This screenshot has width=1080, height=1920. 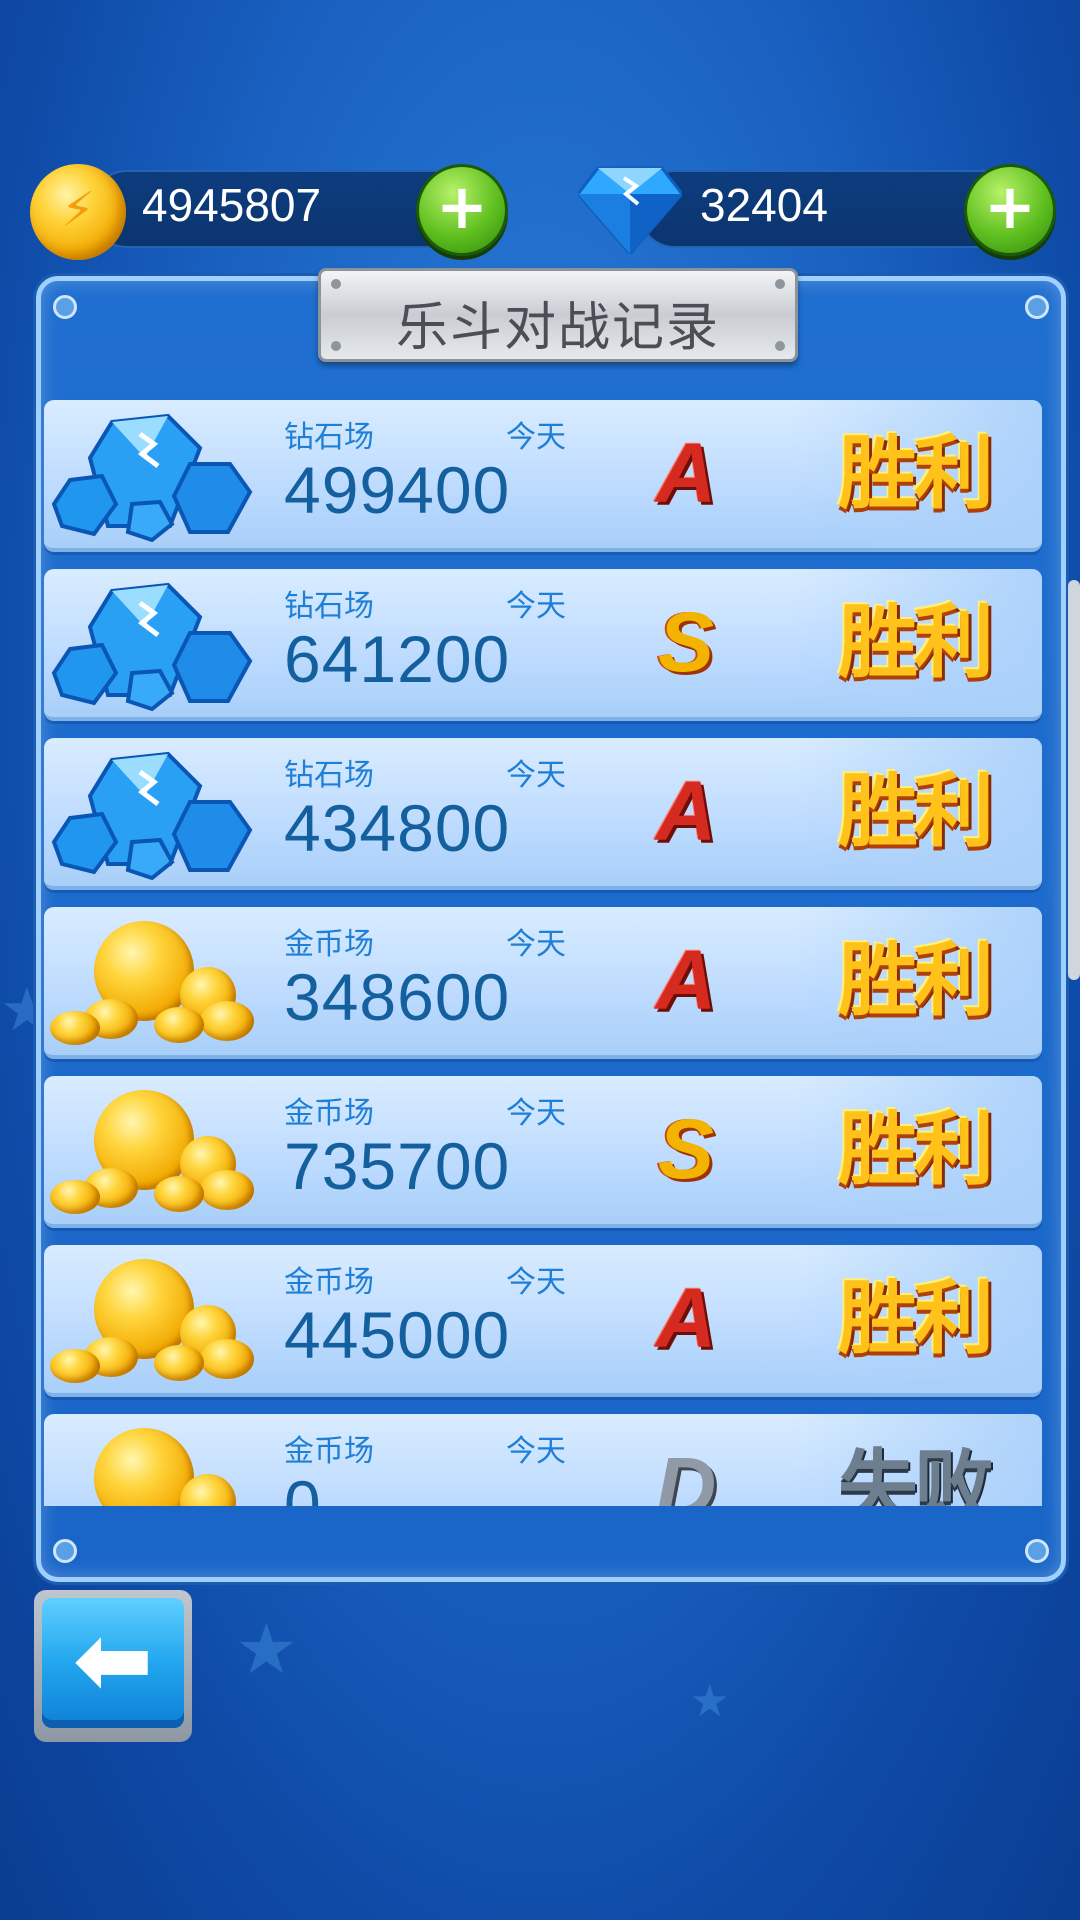 I want to click on add-diamonds-button: +, so click(x=1010, y=210).